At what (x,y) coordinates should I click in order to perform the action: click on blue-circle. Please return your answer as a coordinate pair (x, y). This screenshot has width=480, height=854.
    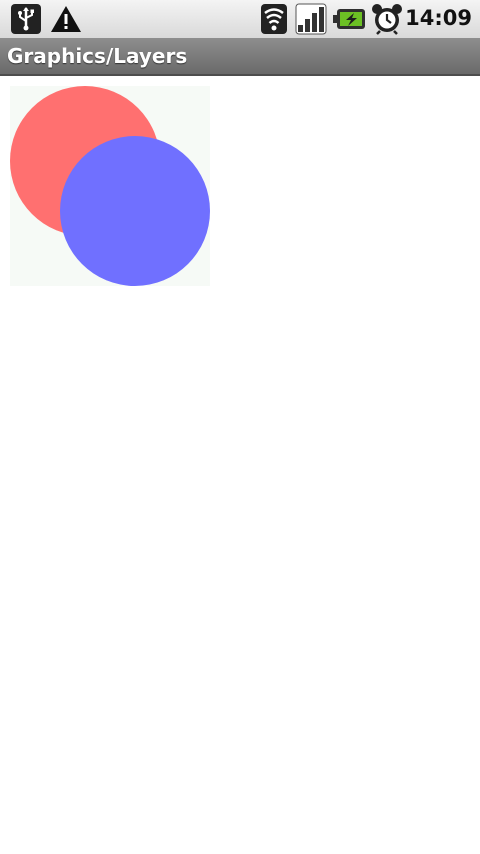
    Looking at the image, I should click on (135, 211).